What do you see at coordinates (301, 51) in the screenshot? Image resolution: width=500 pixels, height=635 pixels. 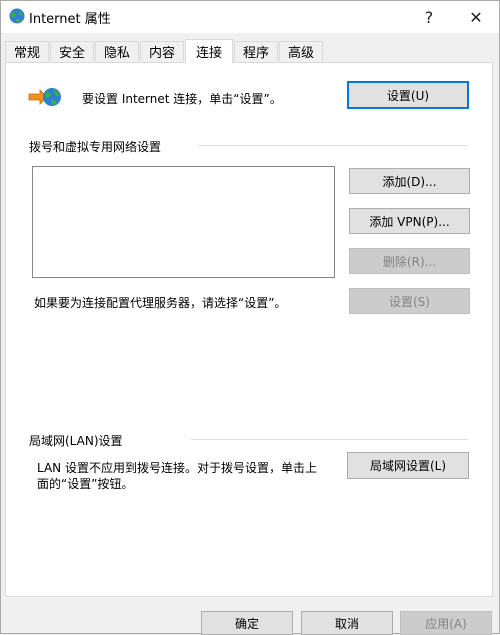 I see `tab-advanced: 高级` at bounding box center [301, 51].